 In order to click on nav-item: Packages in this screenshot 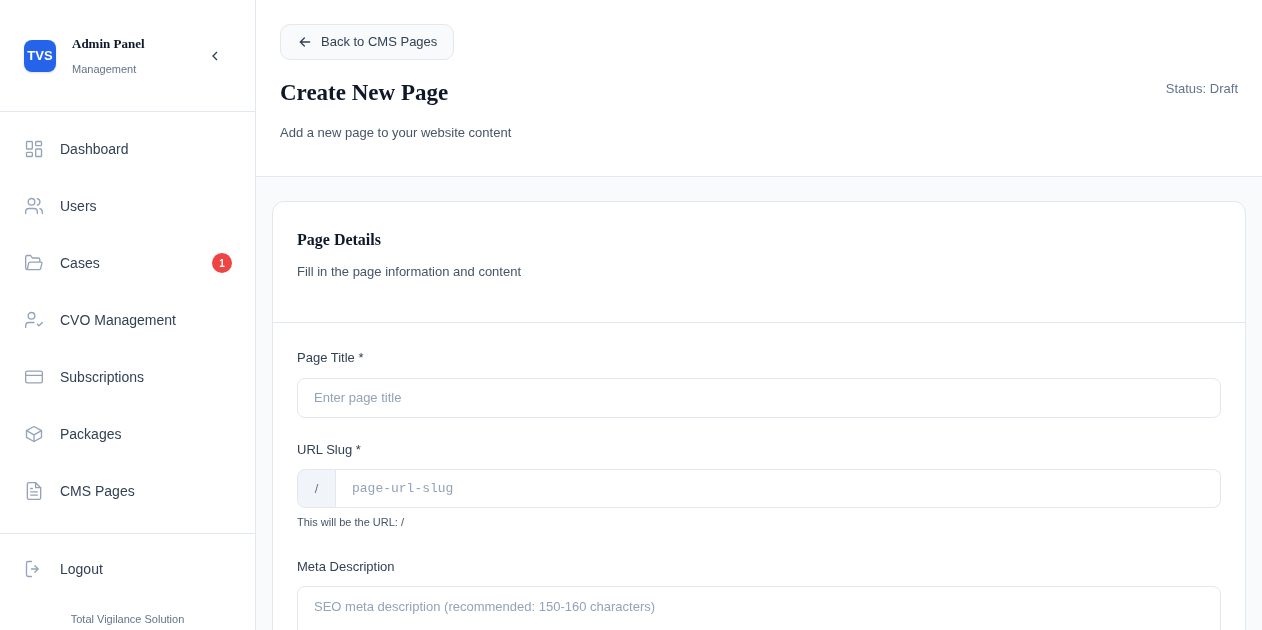, I will do `click(127, 434)`.